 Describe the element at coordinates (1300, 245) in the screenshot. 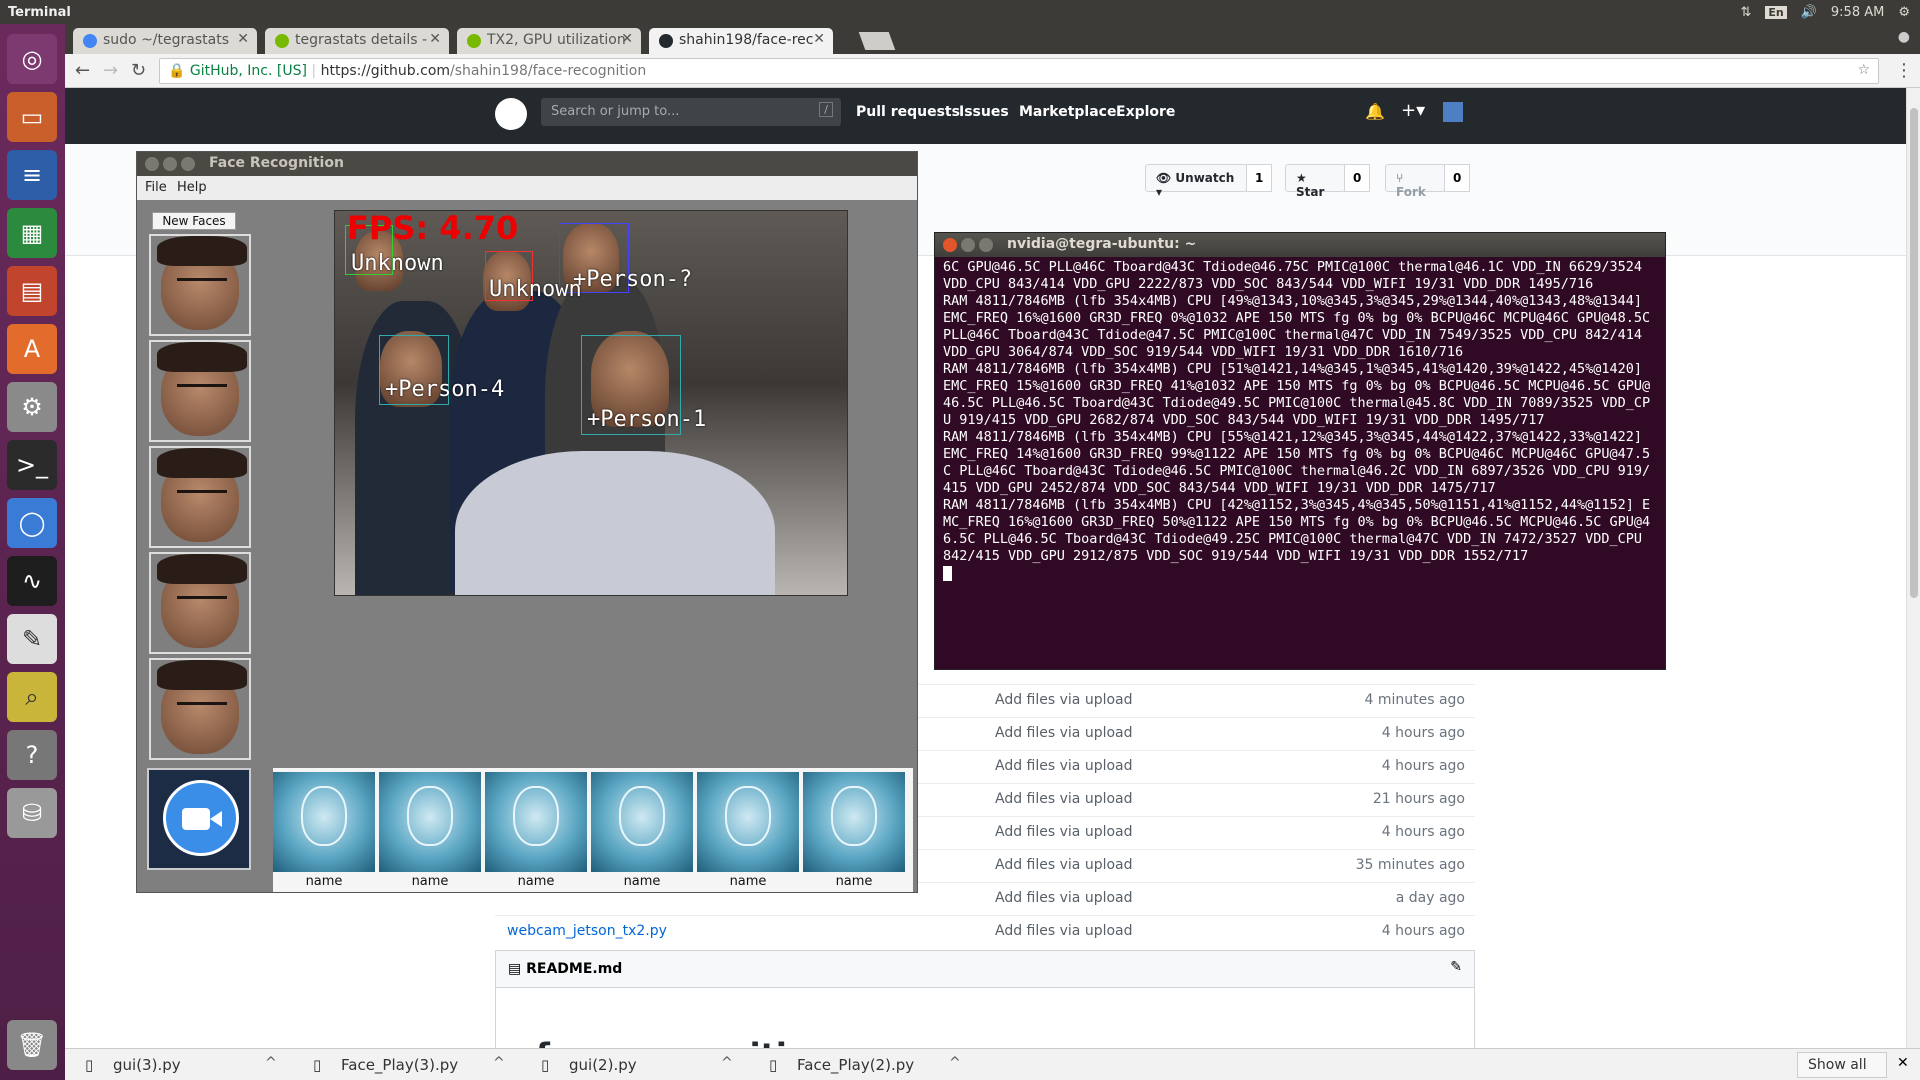

I see `window-titlebar: nvidia@tegra-ubuntu: ~` at that location.